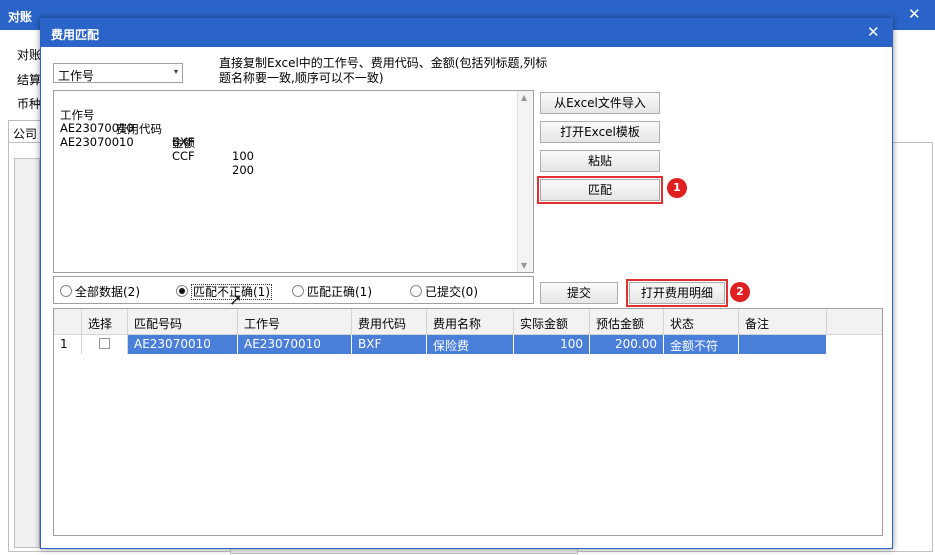  I want to click on filter-mismatch-radio: 匹配不正确(1), so click(224, 291).